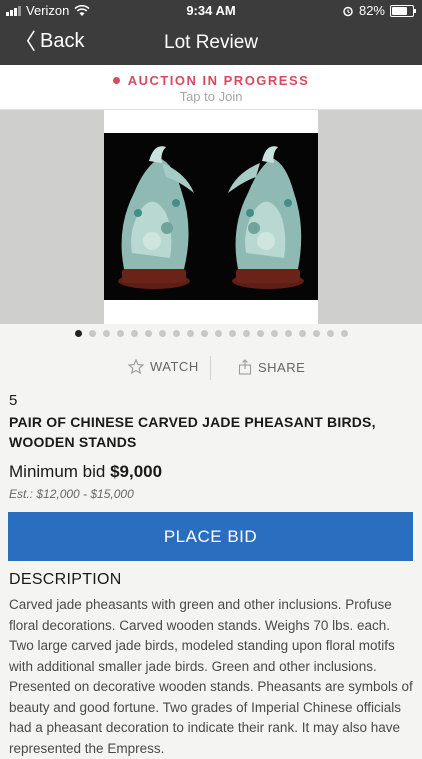 Image resolution: width=422 pixels, height=759 pixels. Describe the element at coordinates (348, 11) in the screenshot. I see `alarm-icon` at that location.